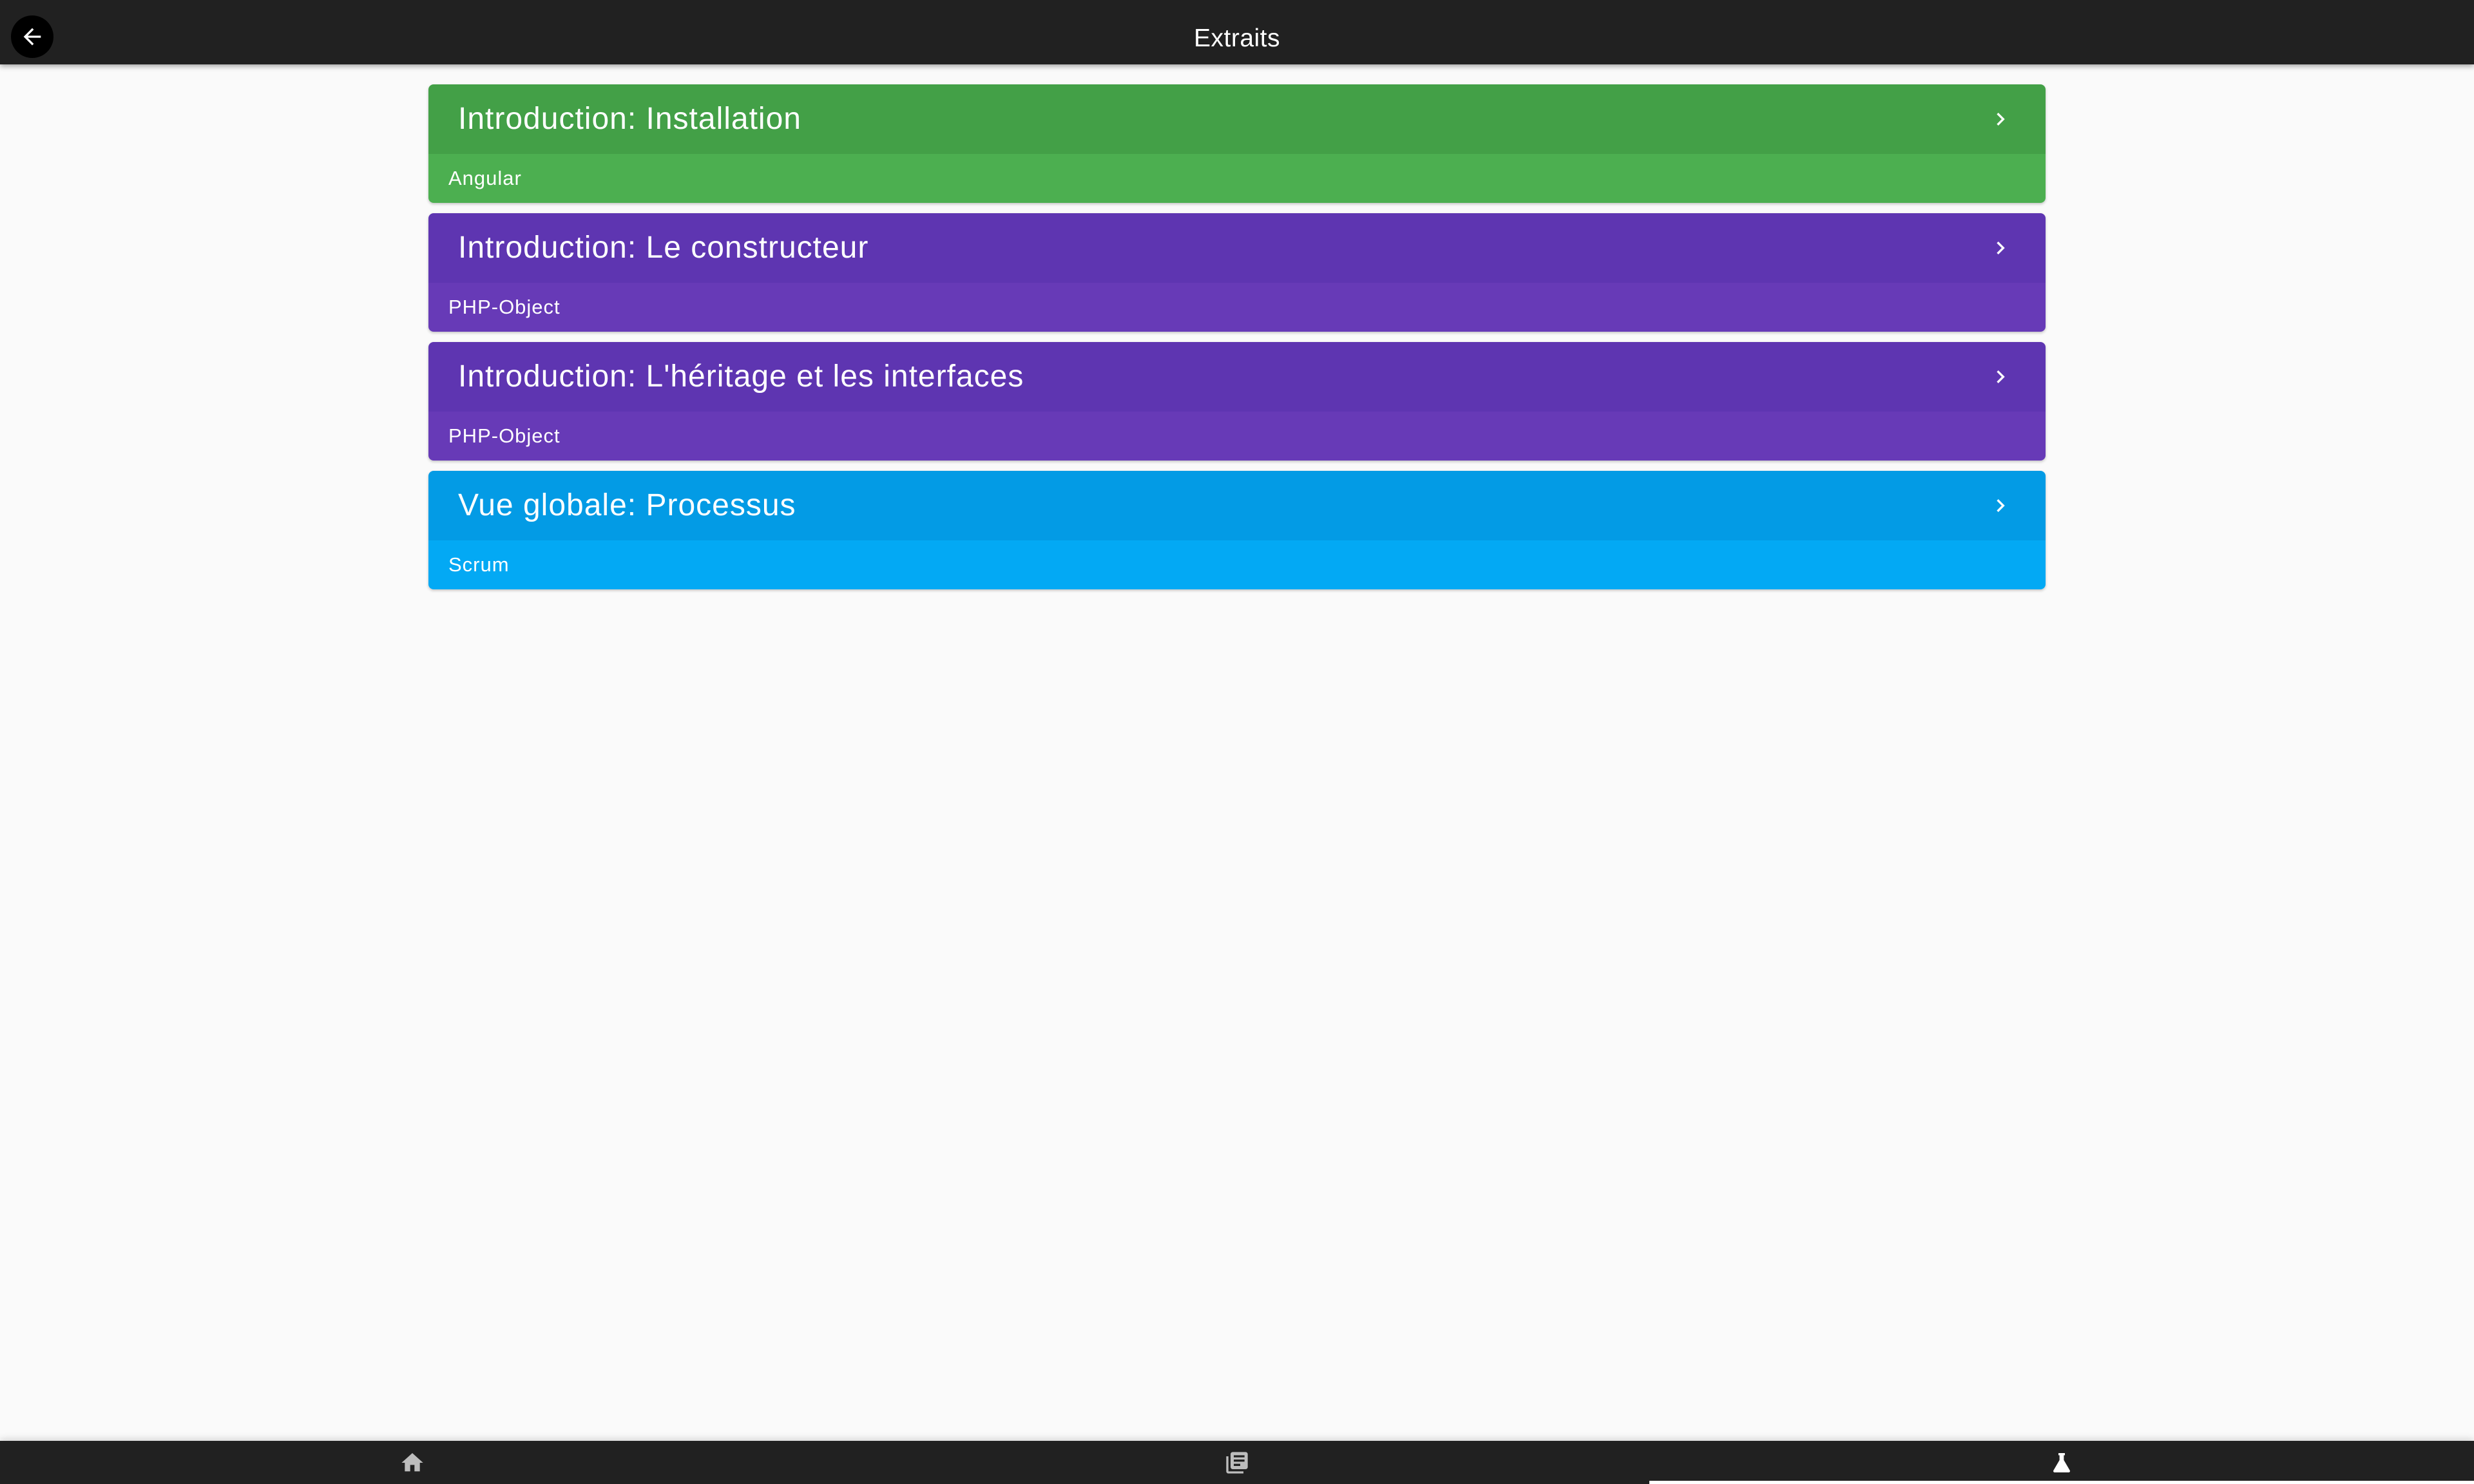 Image resolution: width=2474 pixels, height=1484 pixels. Describe the element at coordinates (627, 505) in the screenshot. I see `card-title: Vue globale: Processus` at that location.